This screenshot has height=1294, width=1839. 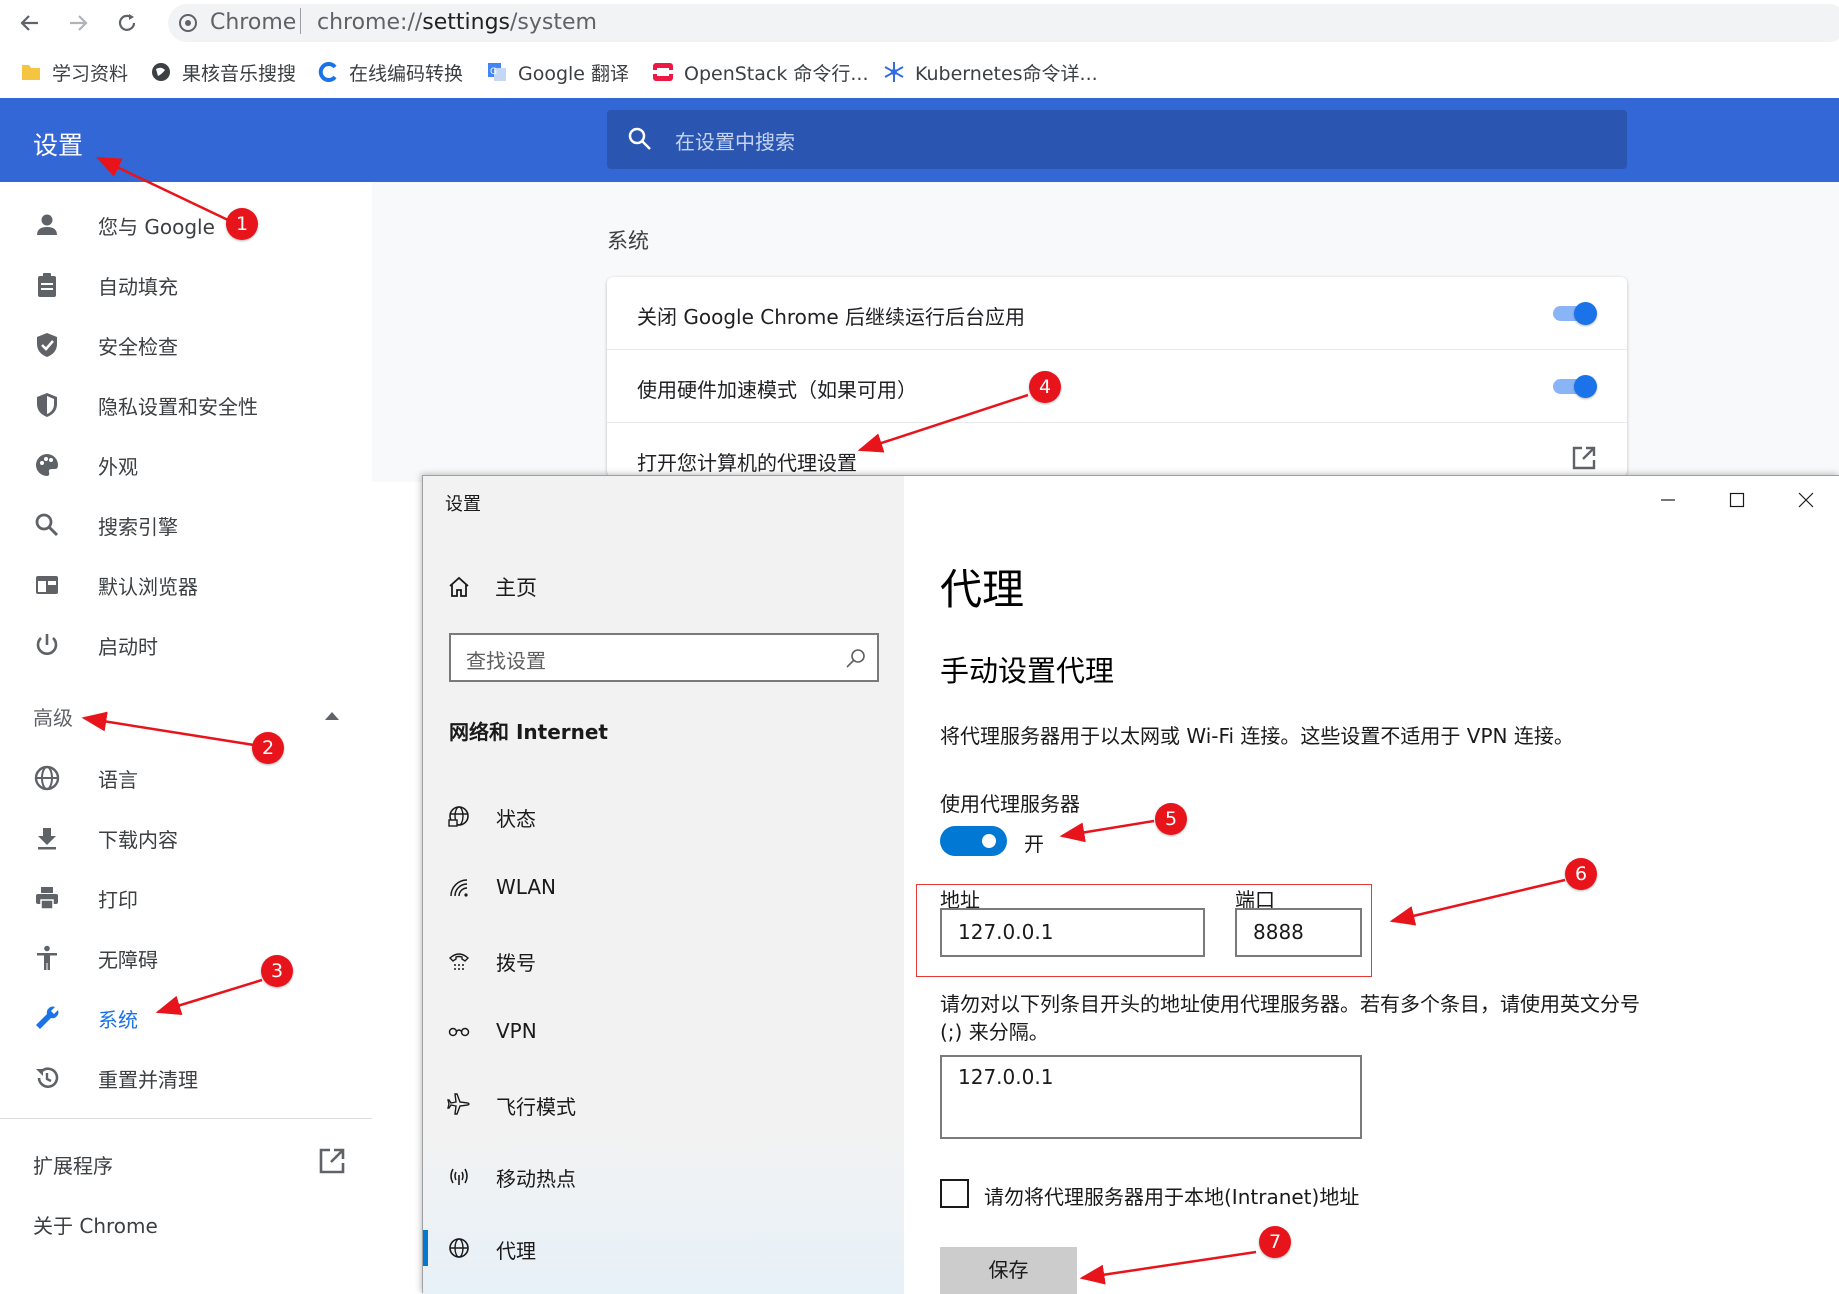 What do you see at coordinates (406, 73) in the screenshot?
I see `bookmark-label: 在线编码转换` at bounding box center [406, 73].